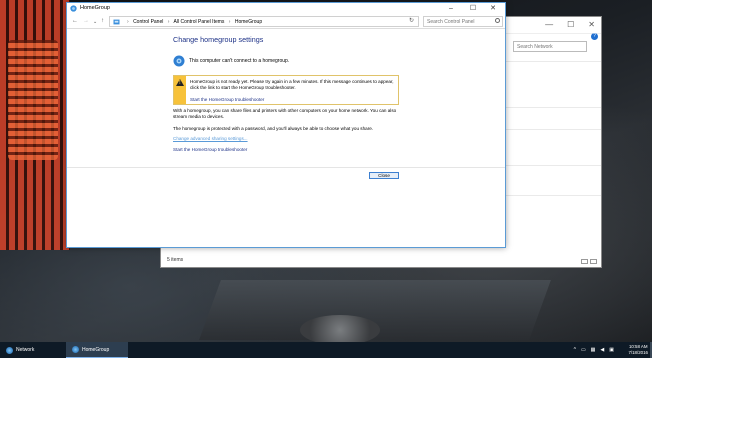 This screenshot has height=422, width=750. Describe the element at coordinates (550, 46) in the screenshot. I see `network-search-input` at that location.